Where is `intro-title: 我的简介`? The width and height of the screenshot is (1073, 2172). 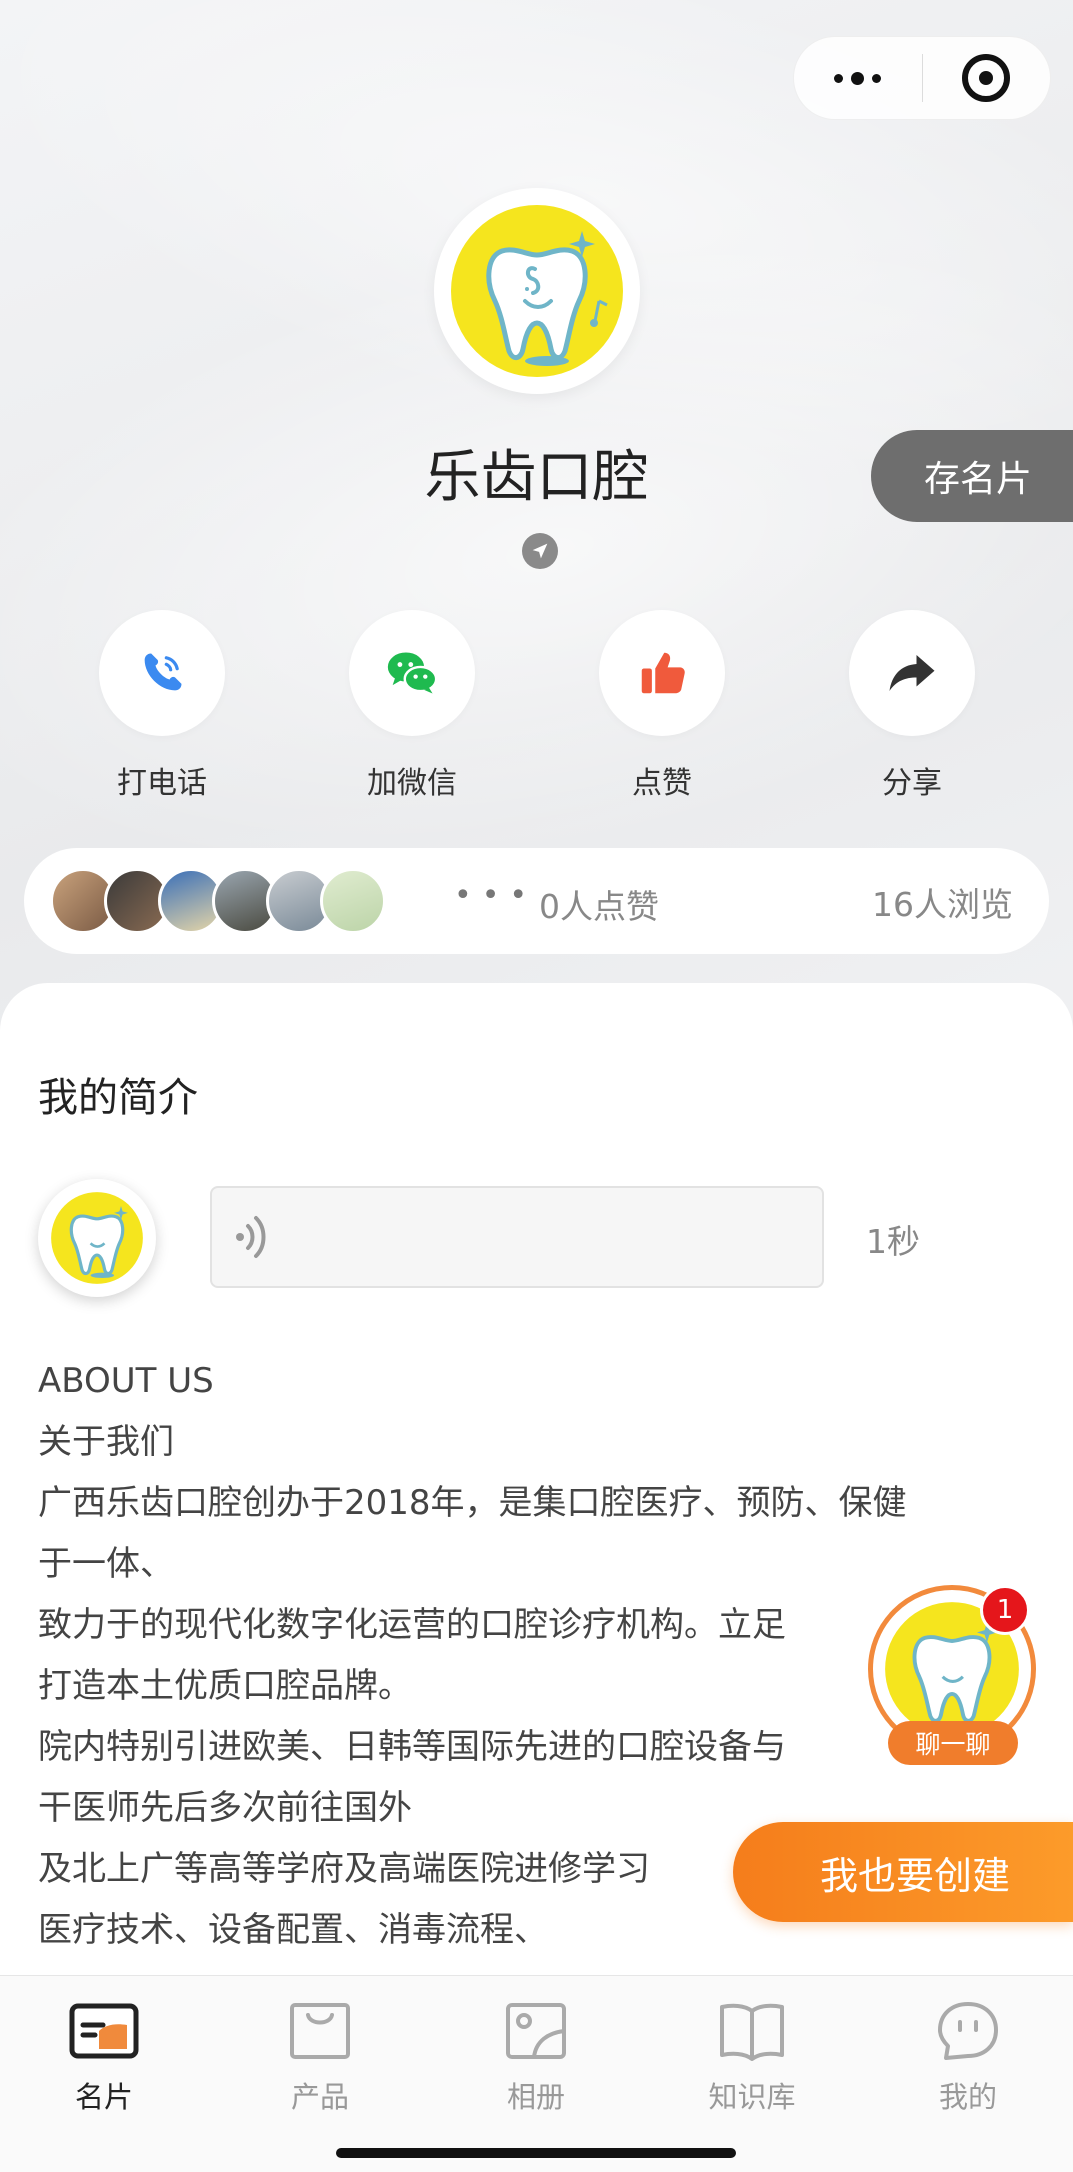
intro-title: 我的简介 is located at coordinates (118, 1098).